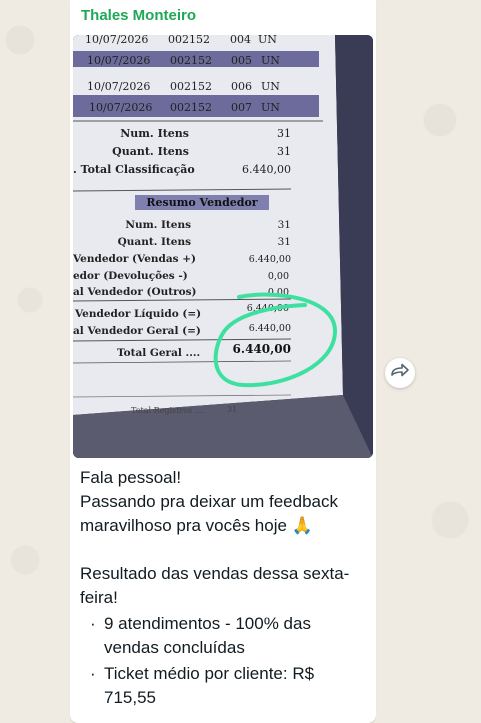 The height and width of the screenshot is (723, 481). I want to click on row-num: 007, so click(241, 107).